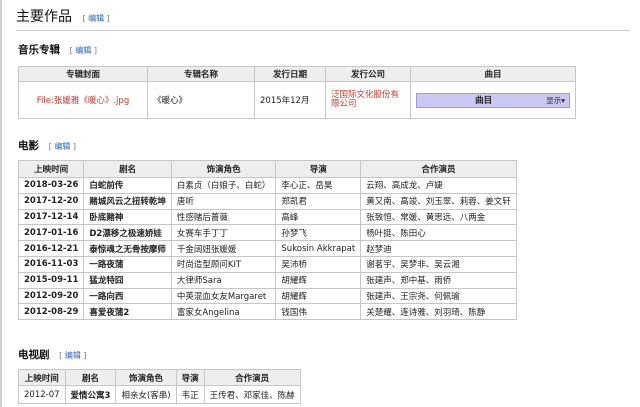 The width and height of the screenshot is (640, 407). I want to click on tracks-label: 曲目, so click(484, 101).